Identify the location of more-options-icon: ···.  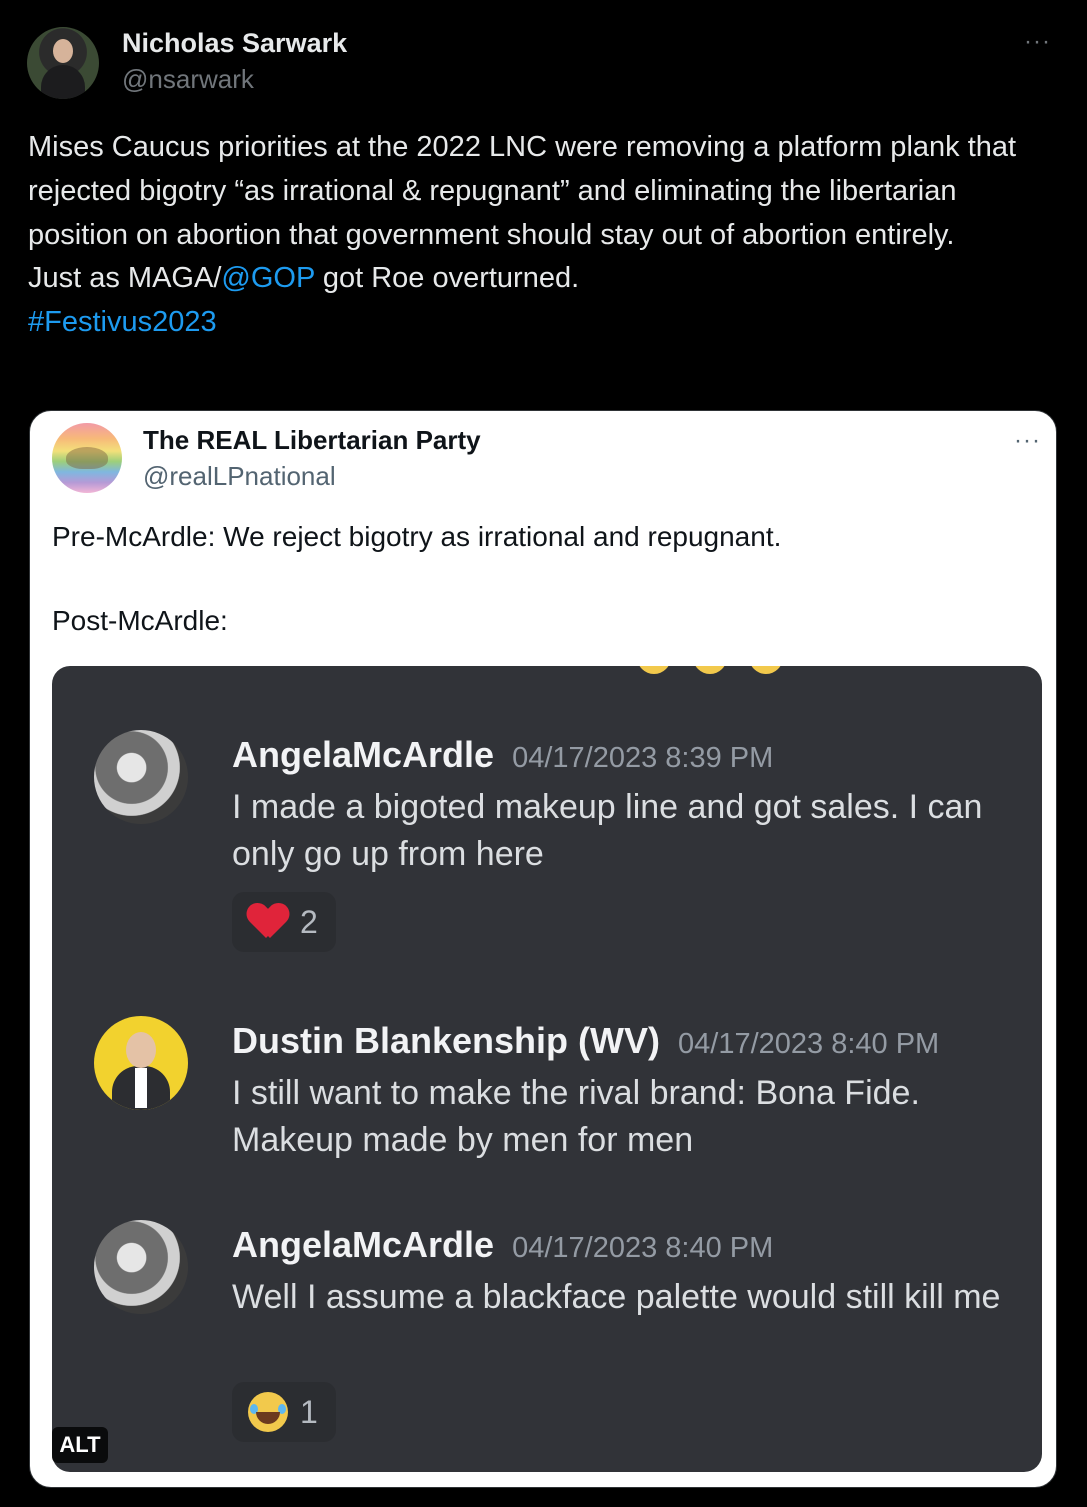
(1037, 42).